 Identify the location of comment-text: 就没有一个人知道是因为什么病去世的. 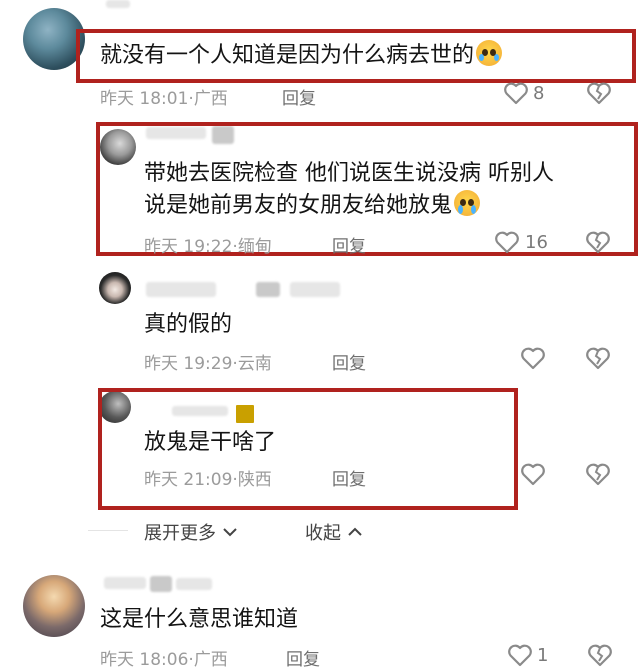
(301, 55).